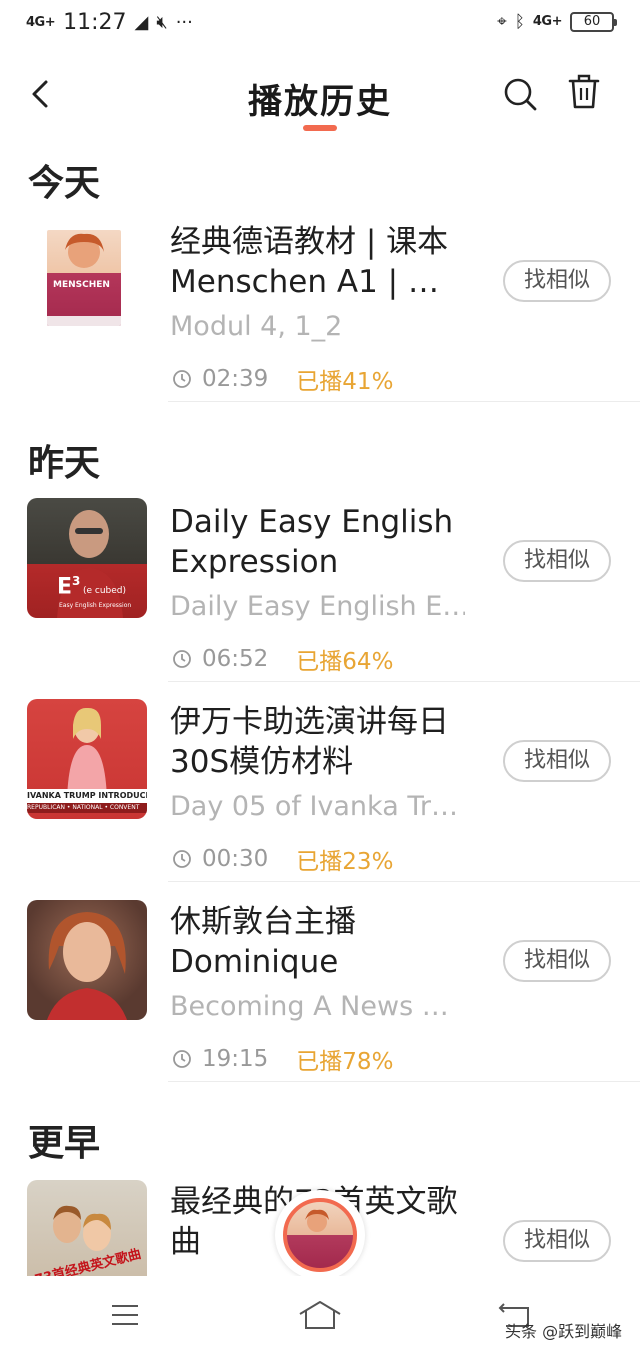  Describe the element at coordinates (141, 22) in the screenshot. I see `telegram-icon: ◢` at that location.